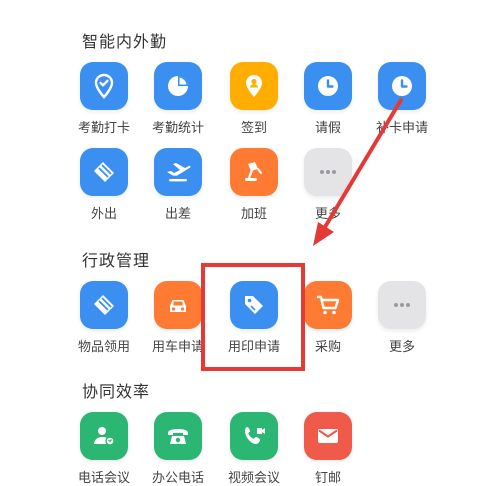 Image resolution: width=498 pixels, height=486 pixels. I want to click on app-item-requisition: 物品领用, so click(104, 318).